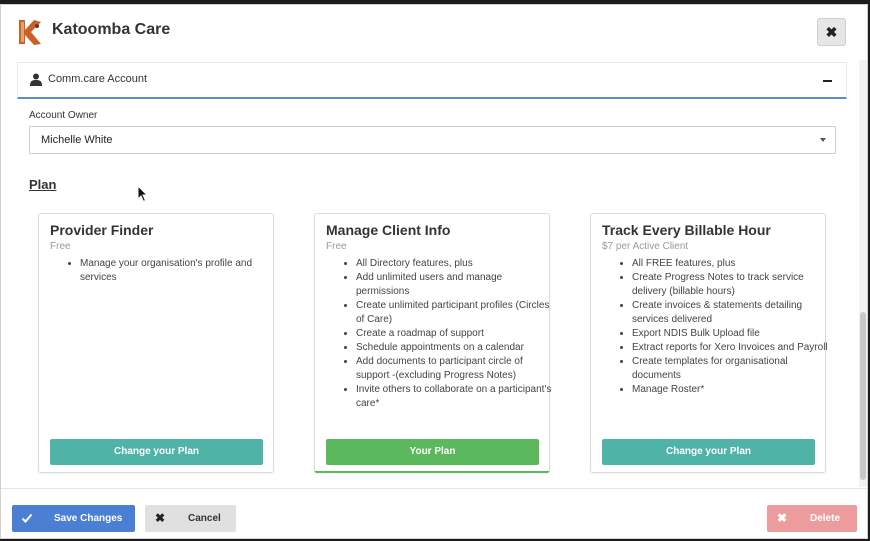 Image resolution: width=870 pixels, height=541 pixels. What do you see at coordinates (456, 334) in the screenshot?
I see `plan-feature: Create a roadmap of support` at bounding box center [456, 334].